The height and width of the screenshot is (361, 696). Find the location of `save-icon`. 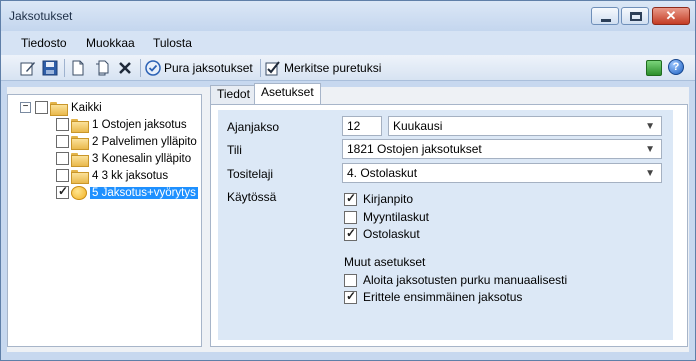

save-icon is located at coordinates (50, 68).